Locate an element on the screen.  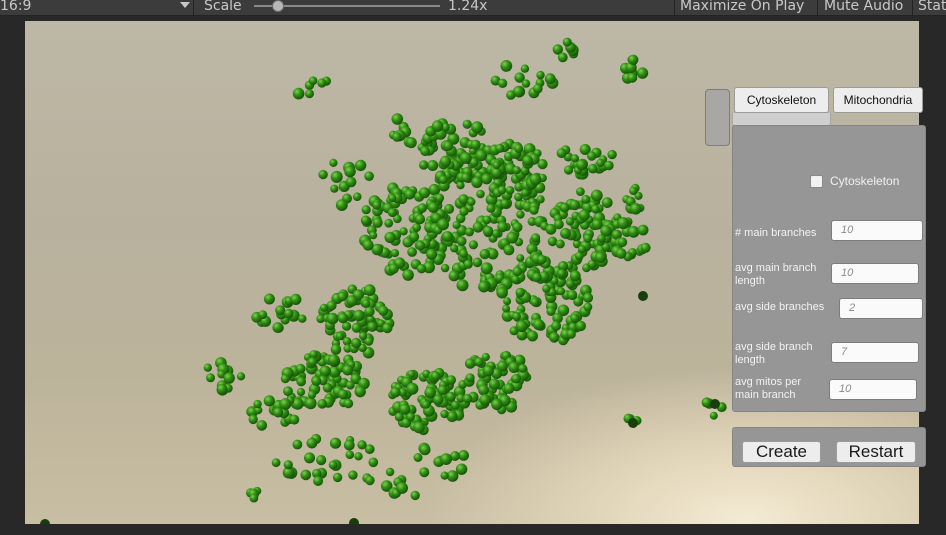
aspect-ratio-dropdown: 16:9 is located at coordinates (96, 7).